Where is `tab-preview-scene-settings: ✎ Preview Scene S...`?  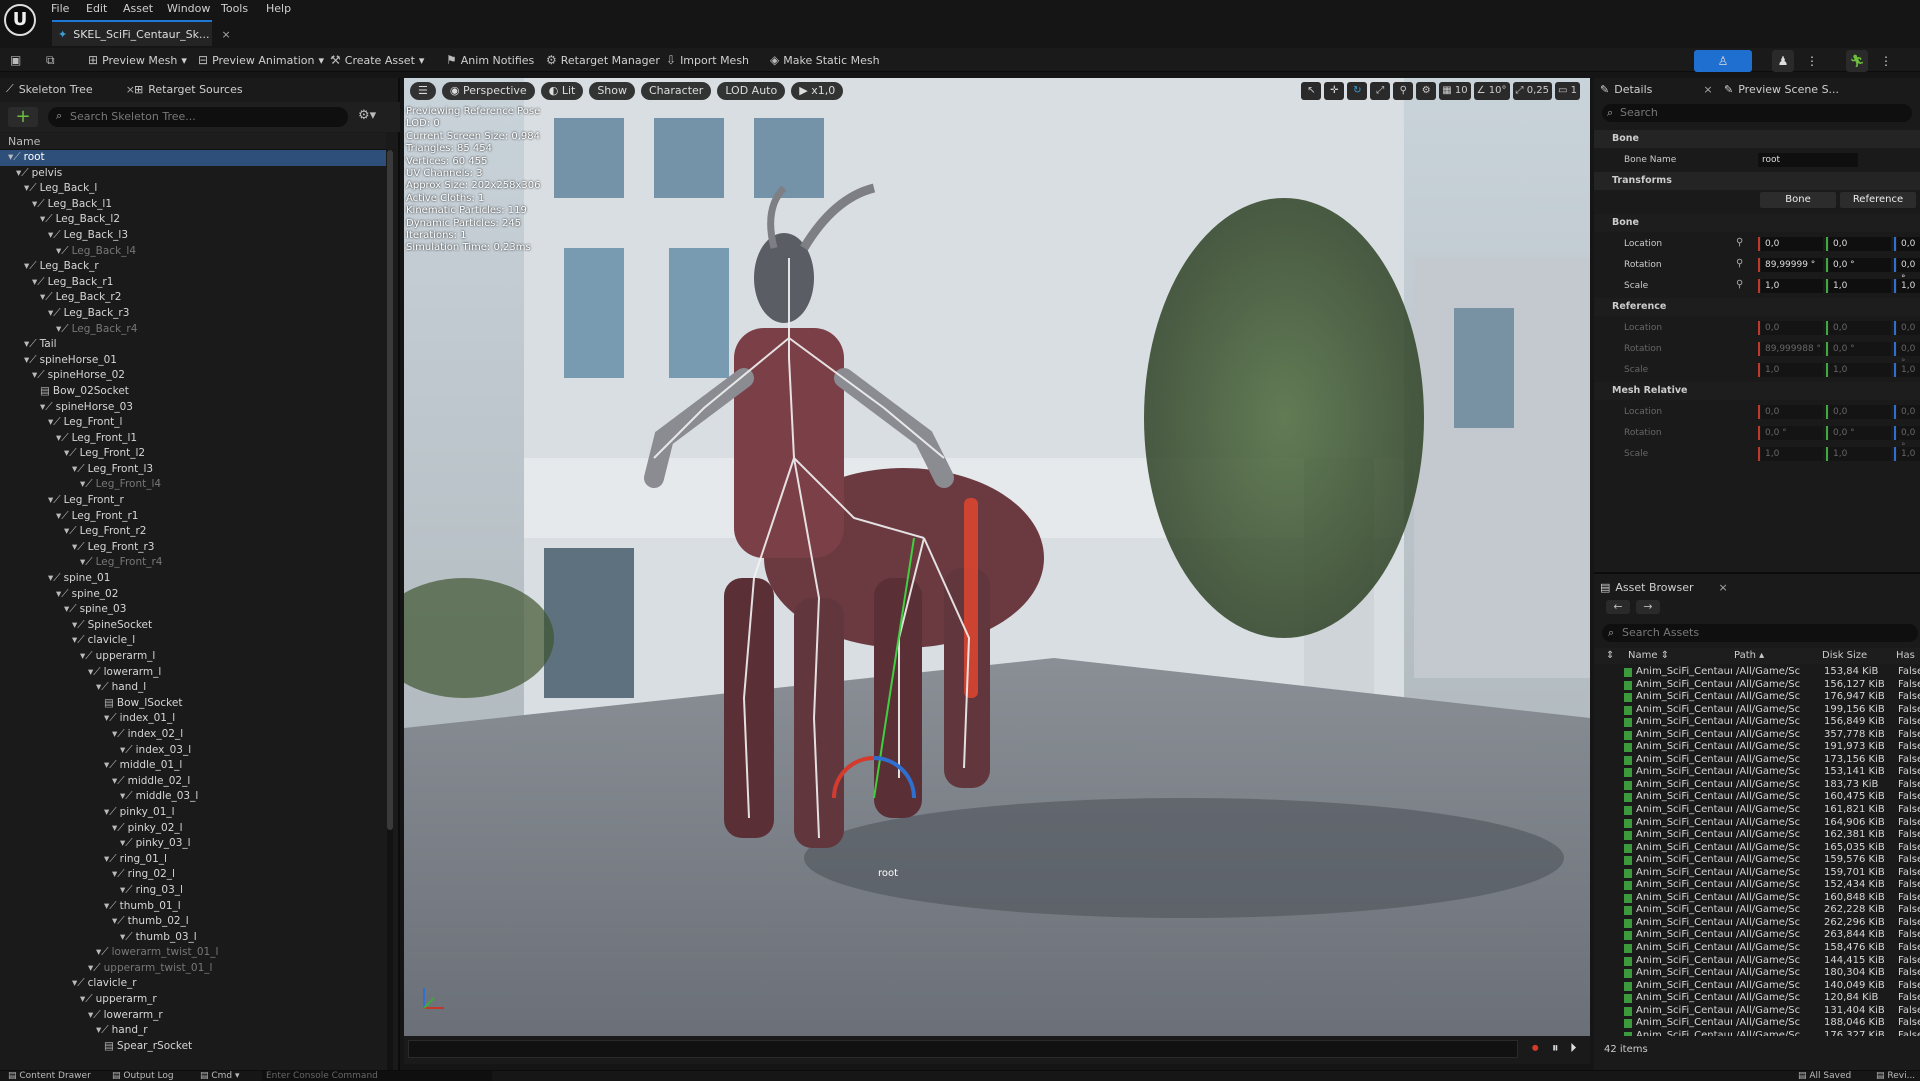 tab-preview-scene-settings: ✎ Preview Scene S... is located at coordinates (1781, 89).